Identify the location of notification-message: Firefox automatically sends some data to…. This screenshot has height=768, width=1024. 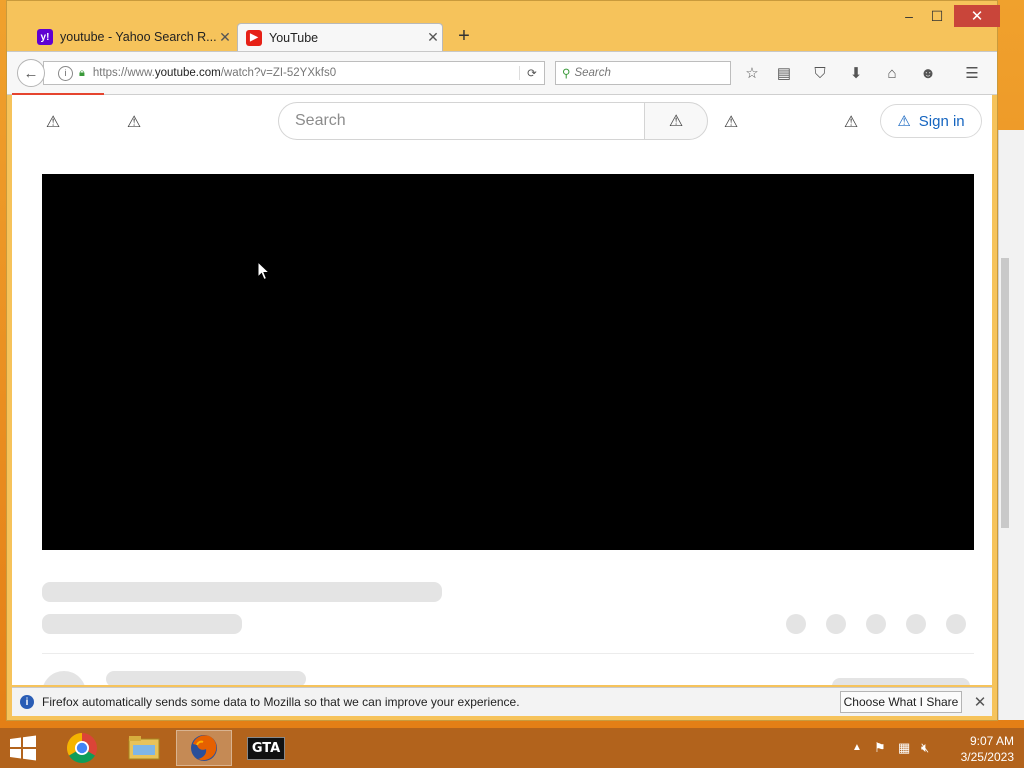
(281, 702).